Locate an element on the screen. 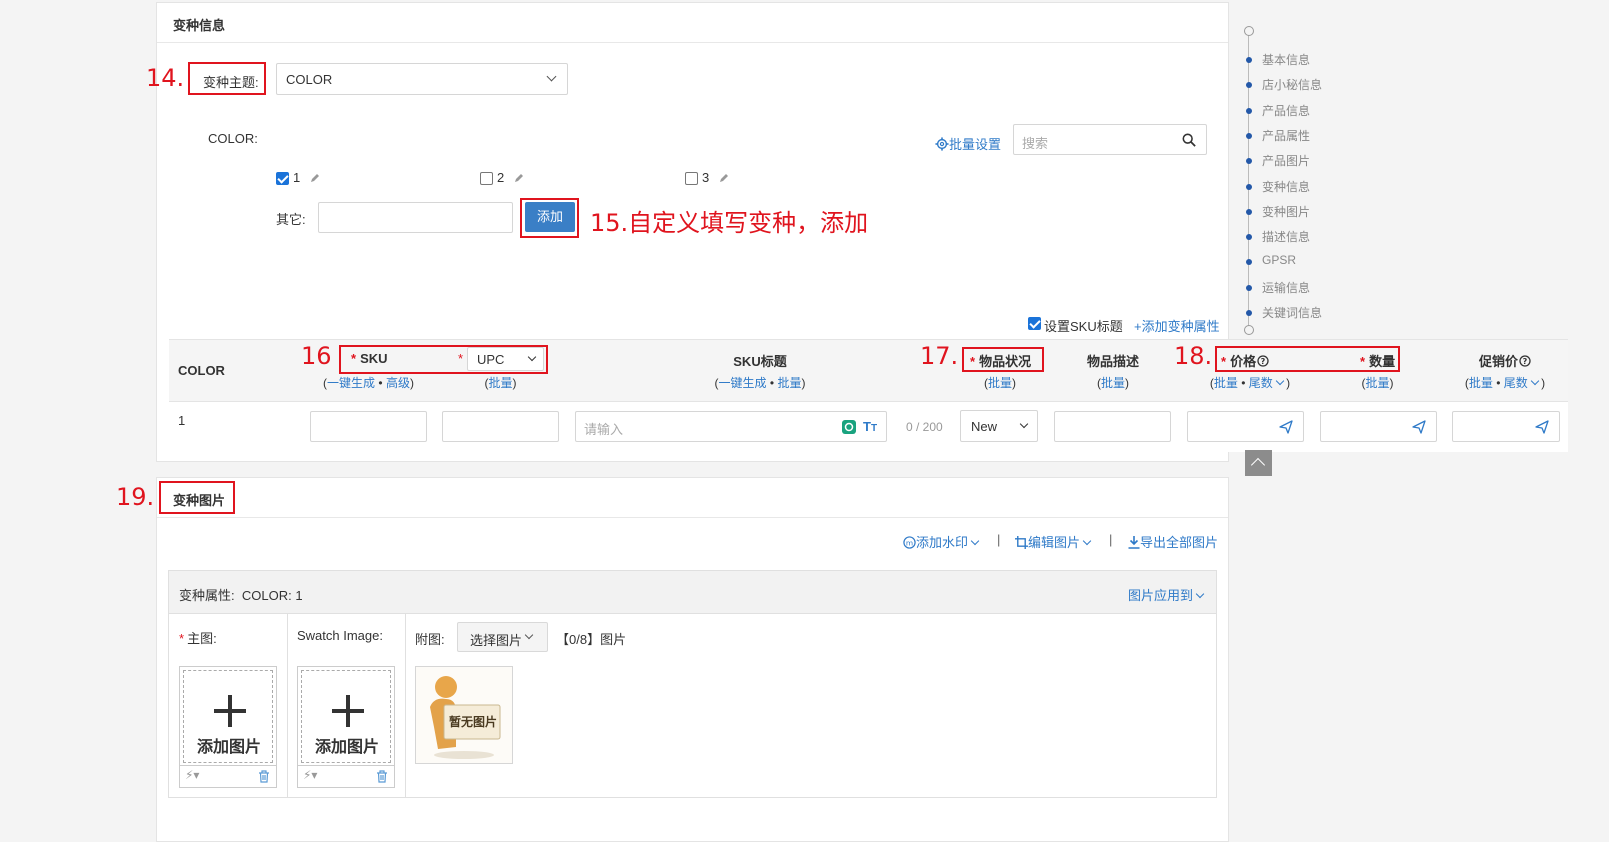 This screenshot has height=842, width=1609. sku-input is located at coordinates (368, 426).